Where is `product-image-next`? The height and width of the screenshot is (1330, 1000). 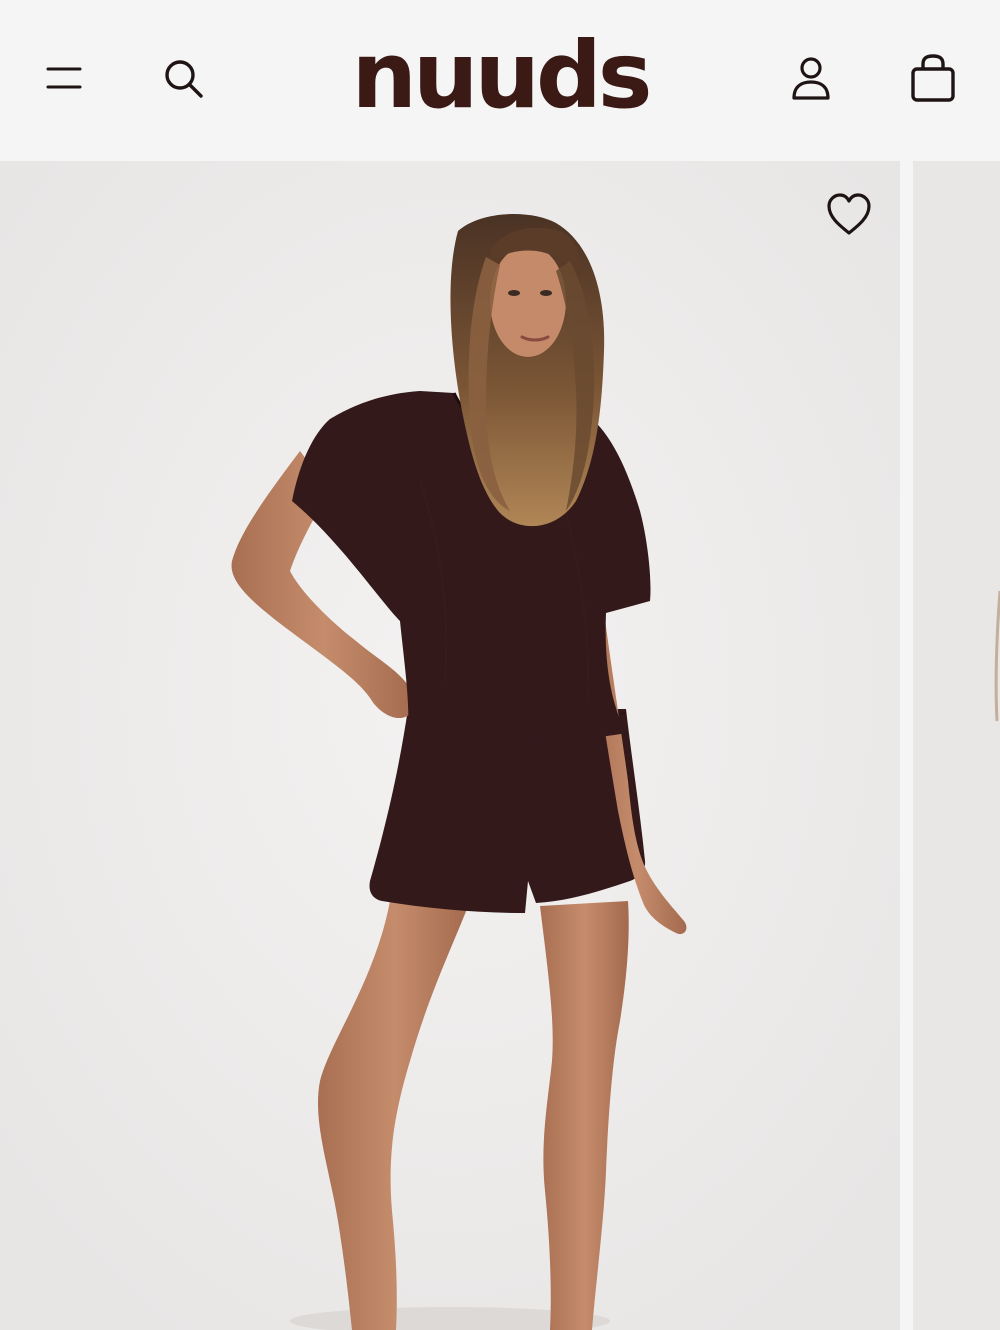
product-image-next is located at coordinates (956, 745).